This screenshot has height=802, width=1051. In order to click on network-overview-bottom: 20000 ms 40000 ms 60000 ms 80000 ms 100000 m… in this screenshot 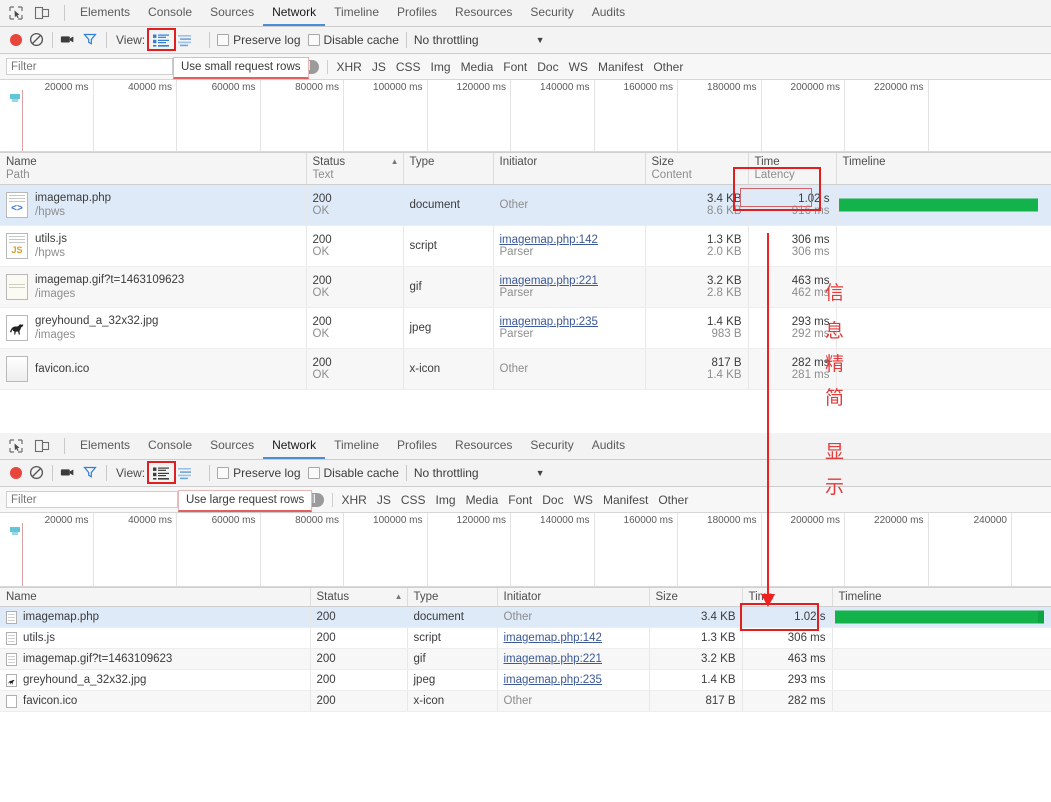, I will do `click(525, 550)`.